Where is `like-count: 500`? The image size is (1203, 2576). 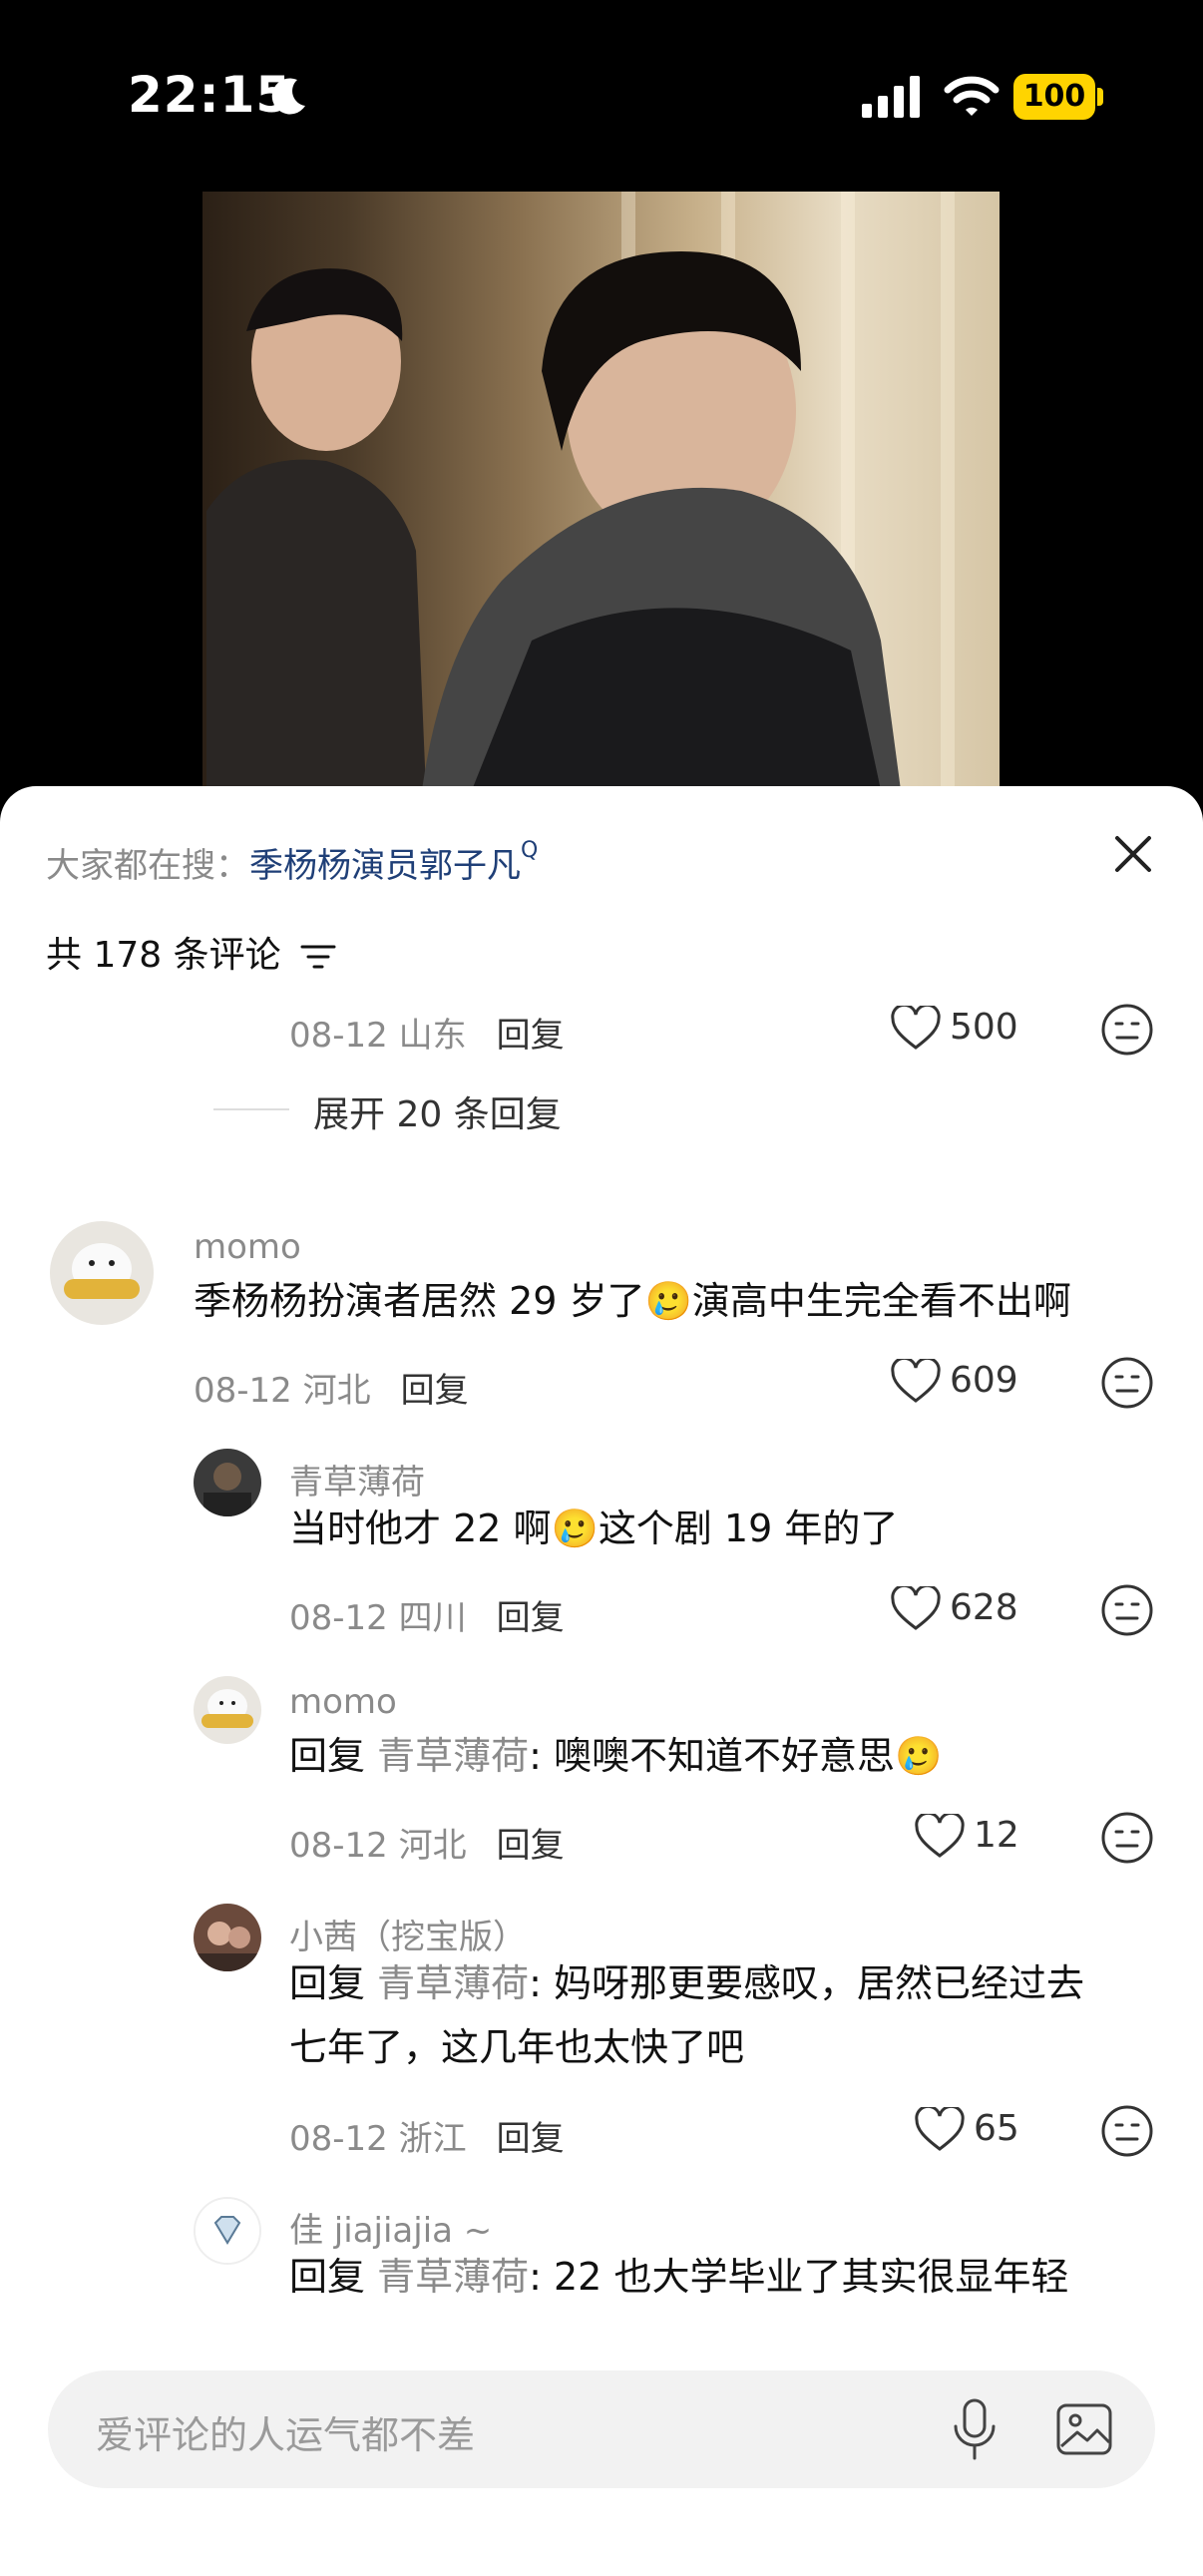
like-count: 500 is located at coordinates (984, 1027).